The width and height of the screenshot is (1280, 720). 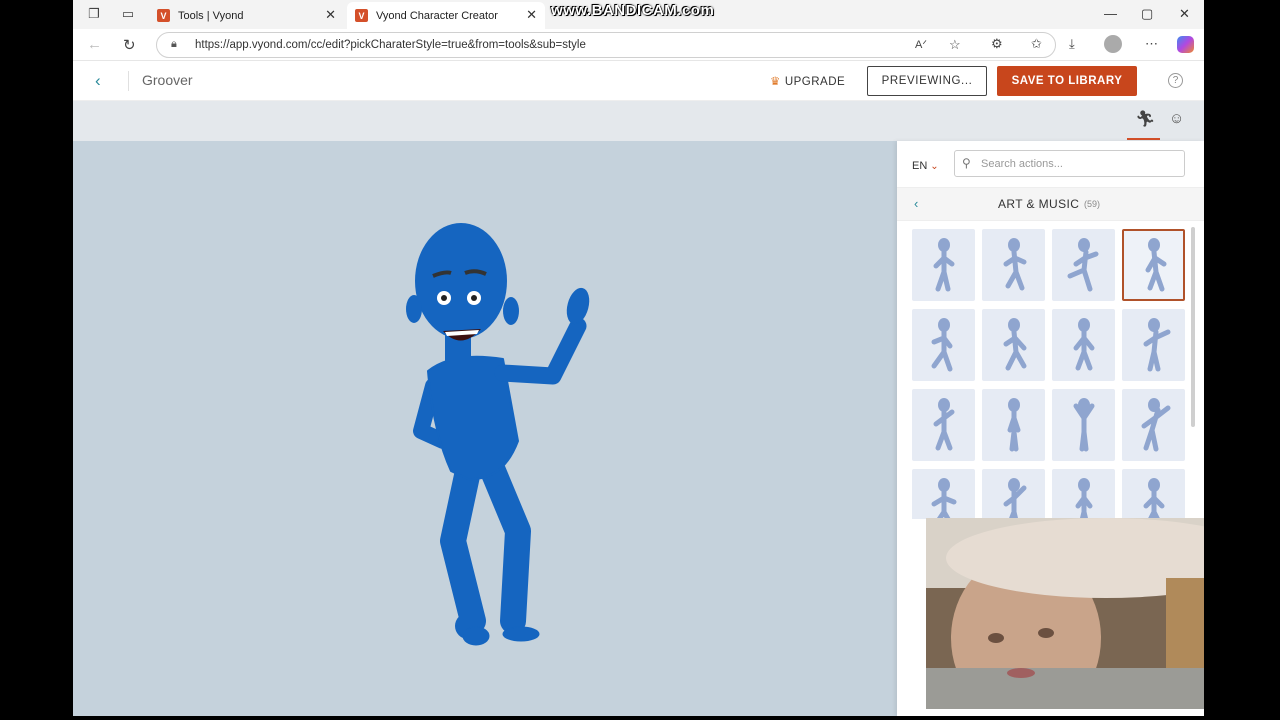 I want to click on category-header: ‹ ART & MUSIC (59), so click(x=1050, y=204).